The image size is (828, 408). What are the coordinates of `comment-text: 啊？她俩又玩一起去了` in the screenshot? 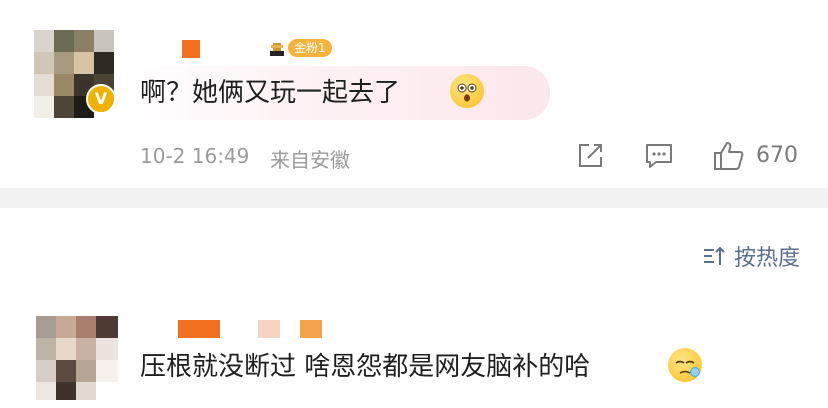 It's located at (270, 93).